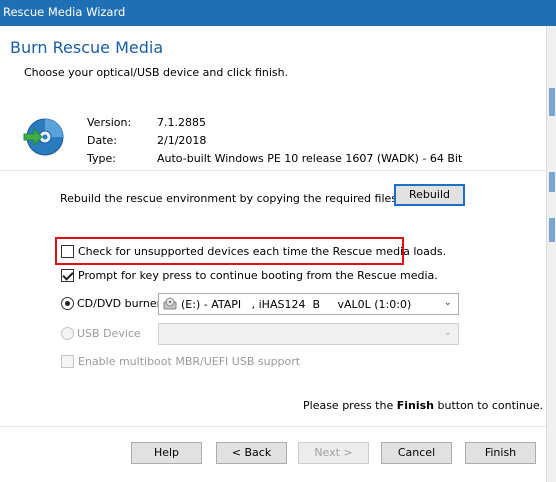 This screenshot has height=482, width=556. What do you see at coordinates (170, 303) in the screenshot?
I see `optical-drive-icon` at bounding box center [170, 303].